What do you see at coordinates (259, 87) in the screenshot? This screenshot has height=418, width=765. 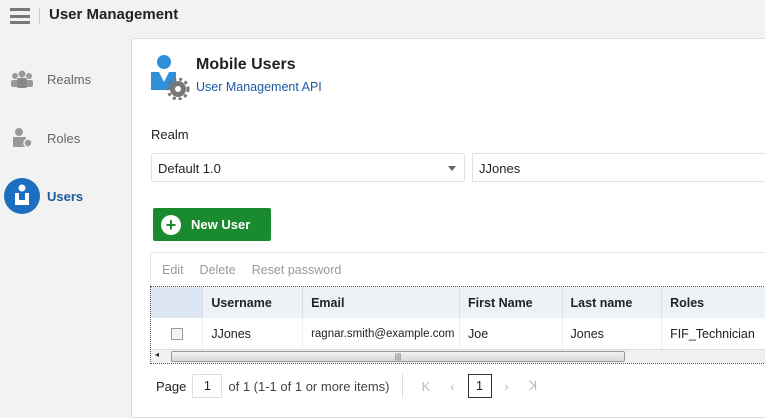 I see `api-link: User Management API` at bounding box center [259, 87].